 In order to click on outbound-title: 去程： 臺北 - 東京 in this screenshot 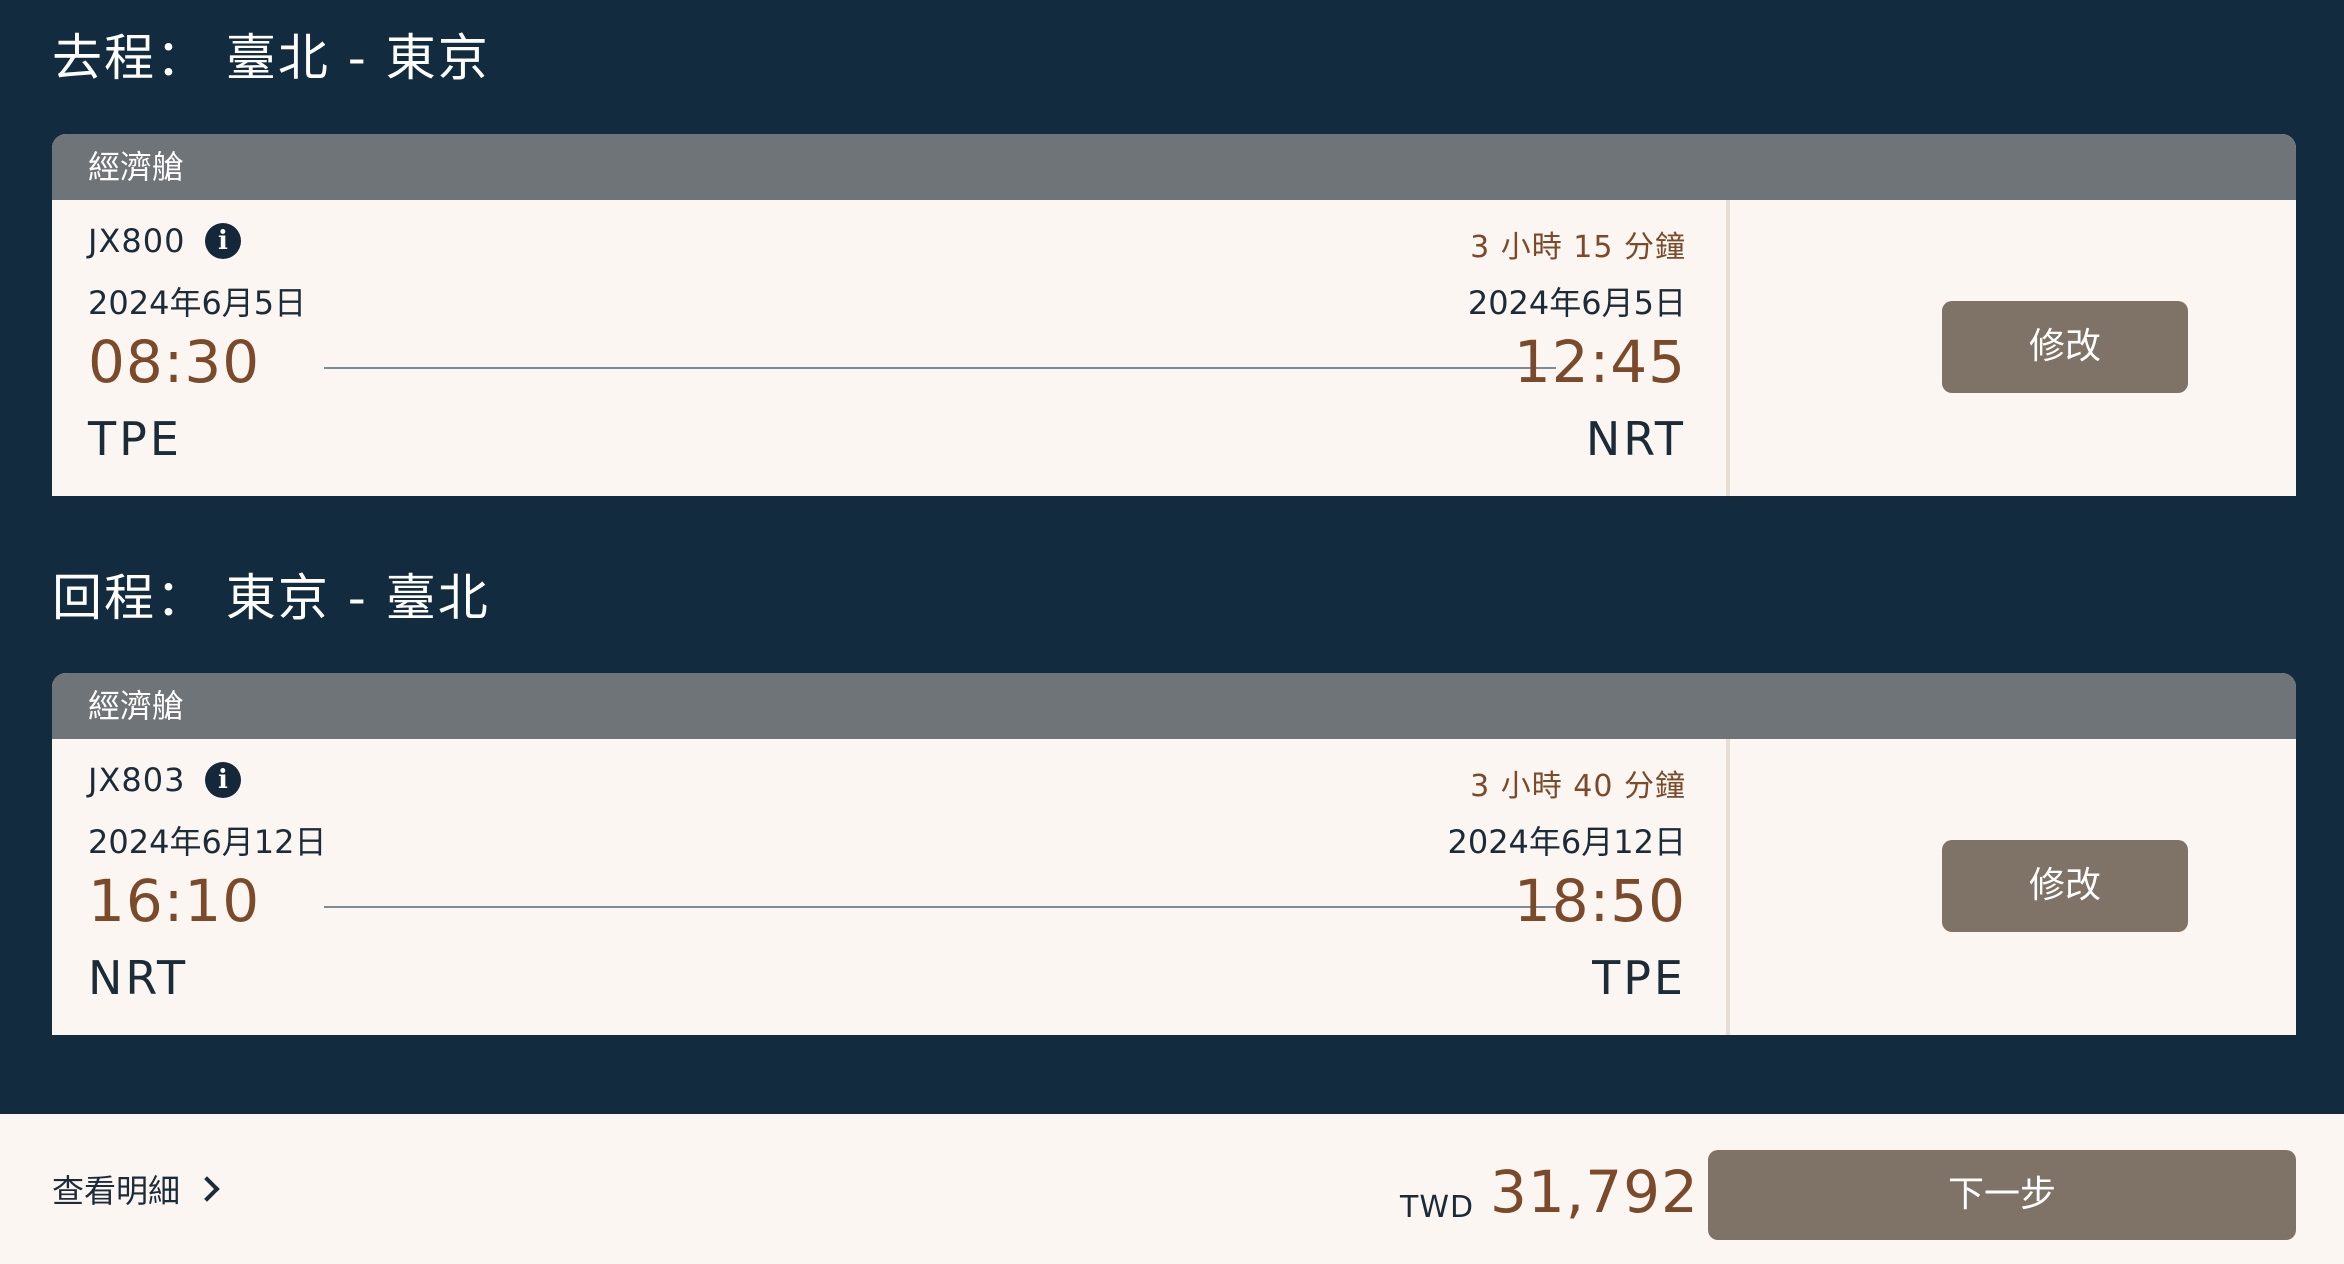, I will do `click(271, 58)`.